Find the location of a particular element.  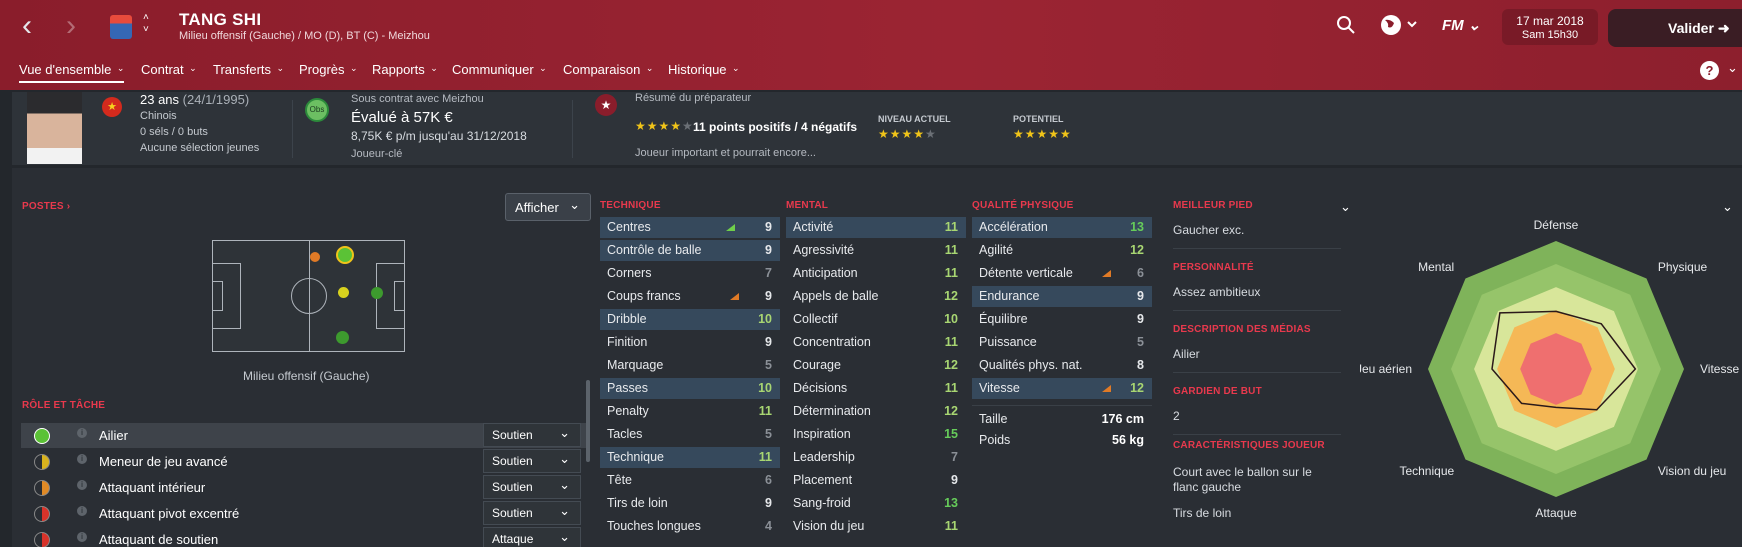

positions-title: POSTES › is located at coordinates (46, 206).